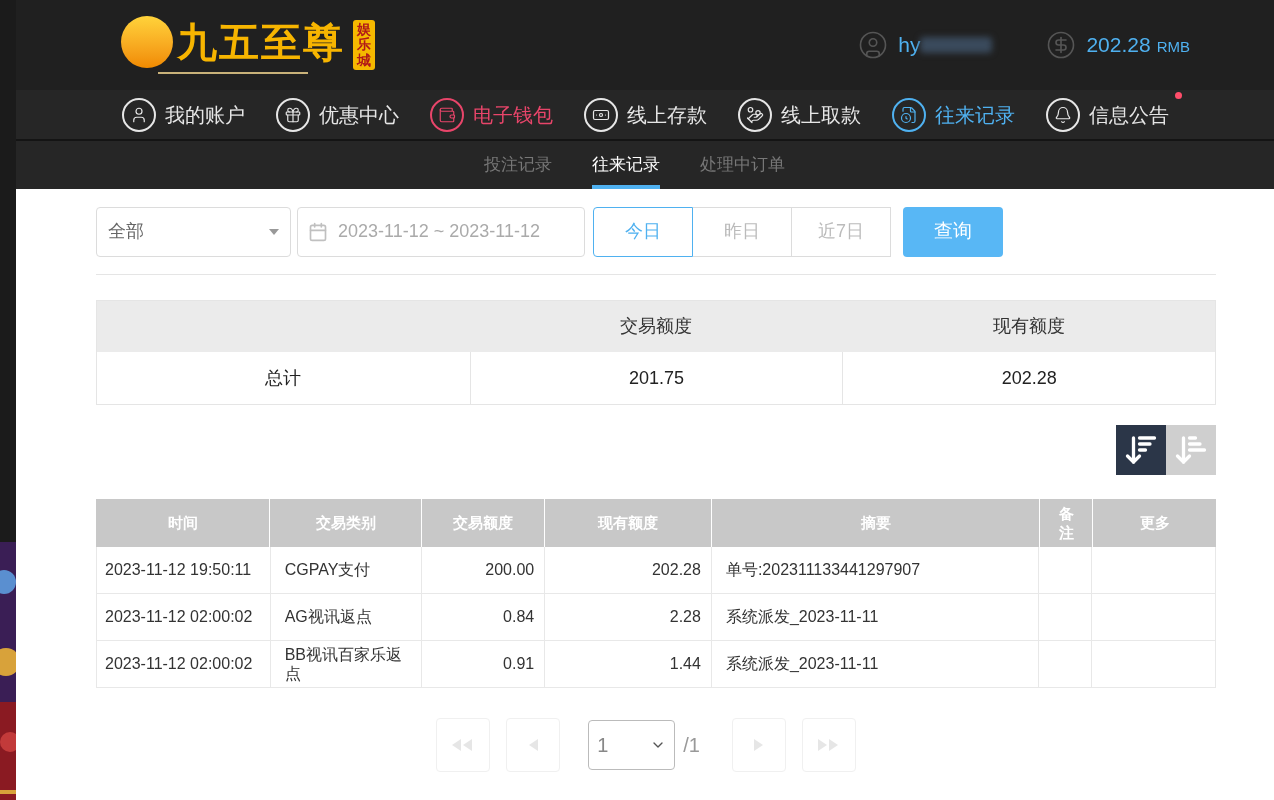 Image resolution: width=1274 pixels, height=800 pixels. What do you see at coordinates (691, 745) in the screenshot?
I see `page-total: /1` at bounding box center [691, 745].